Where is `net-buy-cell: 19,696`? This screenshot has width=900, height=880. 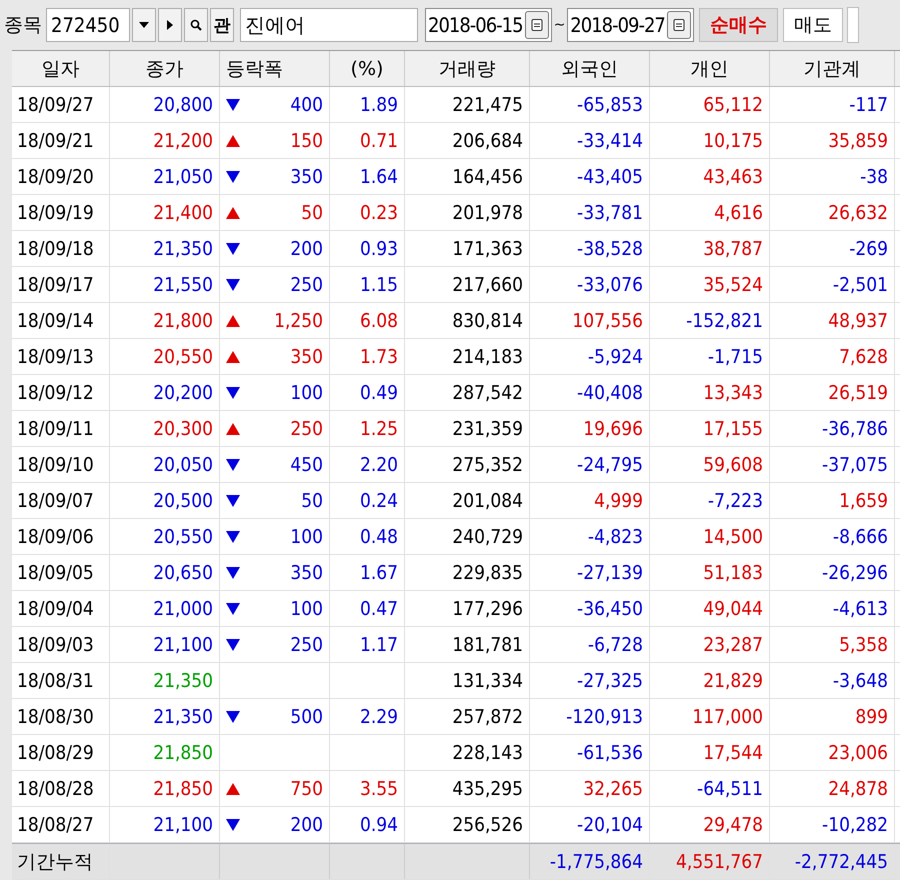 net-buy-cell: 19,696 is located at coordinates (590, 428).